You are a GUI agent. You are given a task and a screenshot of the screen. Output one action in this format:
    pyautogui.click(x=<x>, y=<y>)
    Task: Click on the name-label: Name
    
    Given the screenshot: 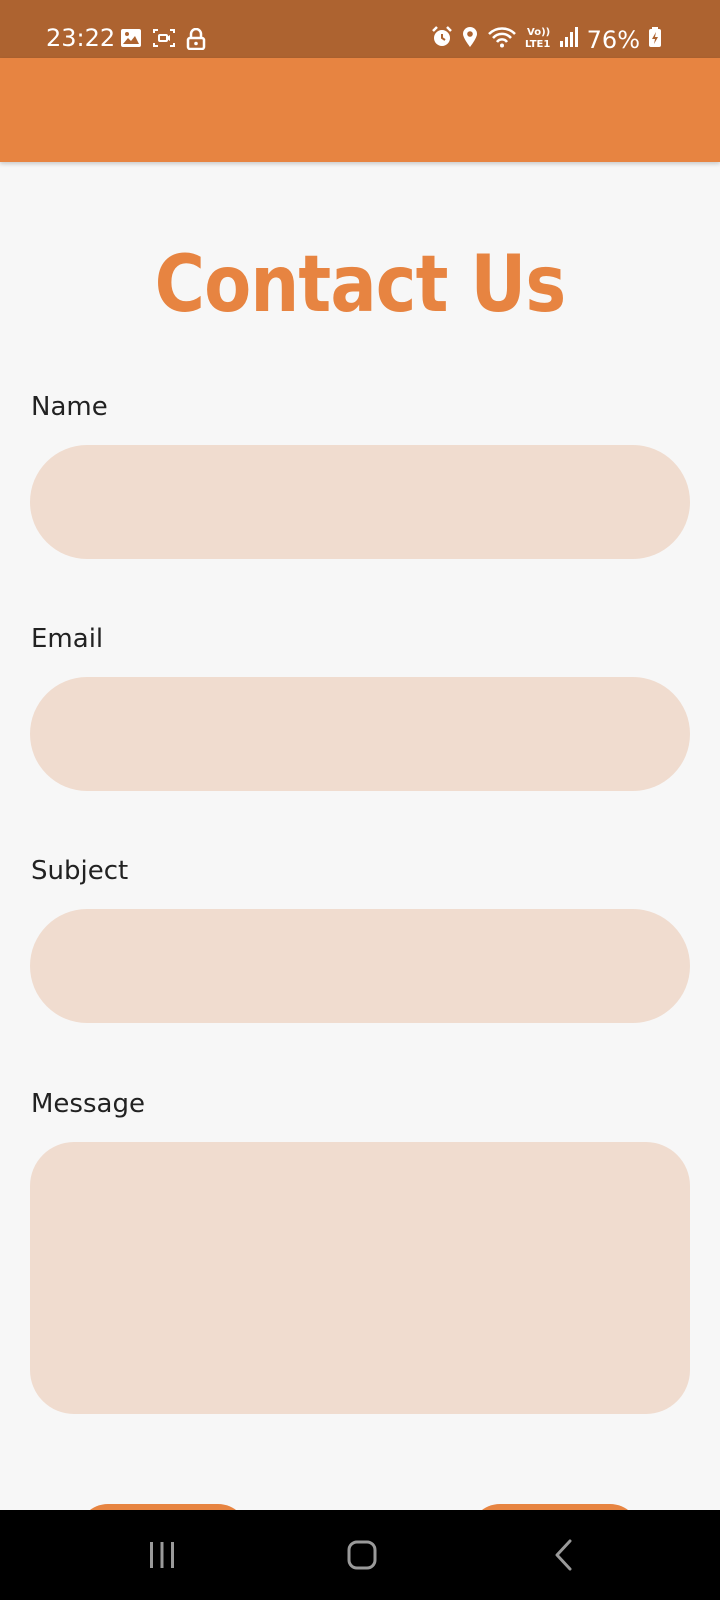 What is the action you would take?
    pyautogui.click(x=69, y=407)
    